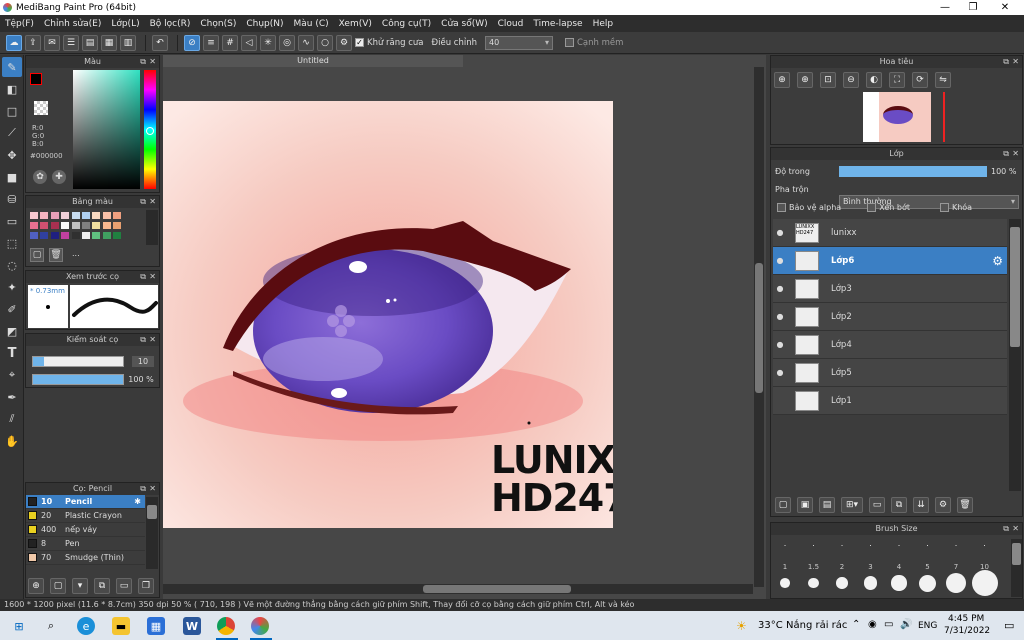  I want to click on comment-icon: ✉, so click(52, 42).